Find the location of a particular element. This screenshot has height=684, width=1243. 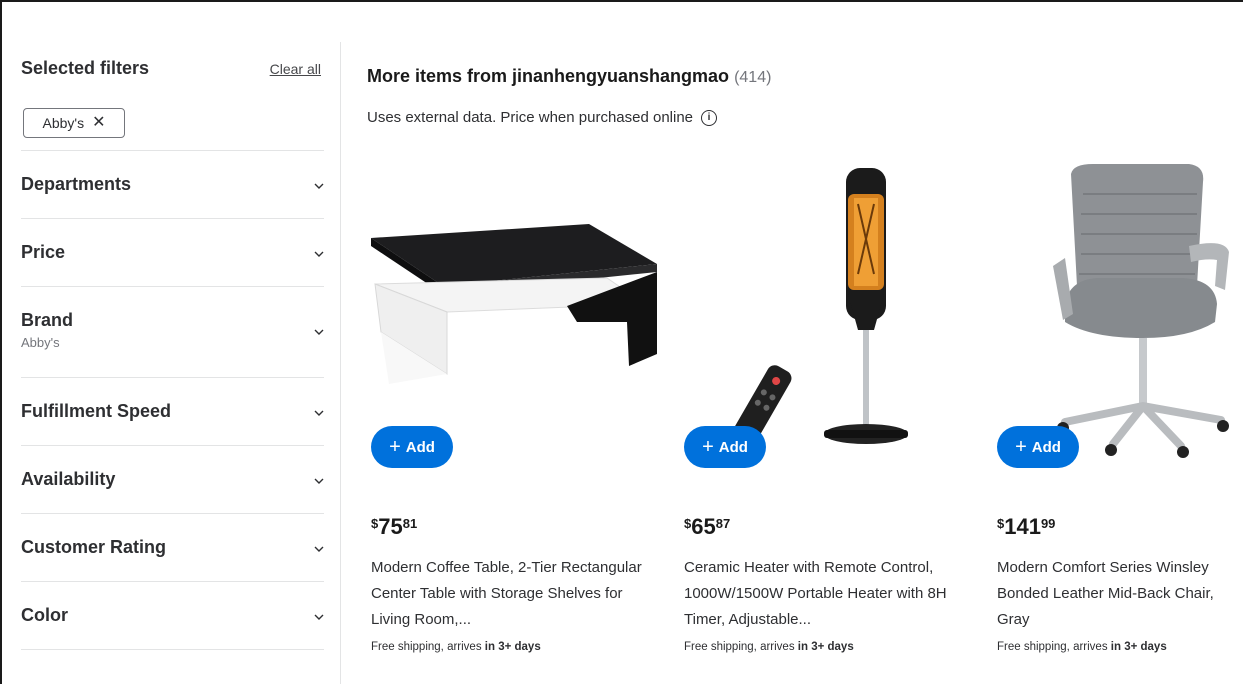

info-icon: i is located at coordinates (709, 117).